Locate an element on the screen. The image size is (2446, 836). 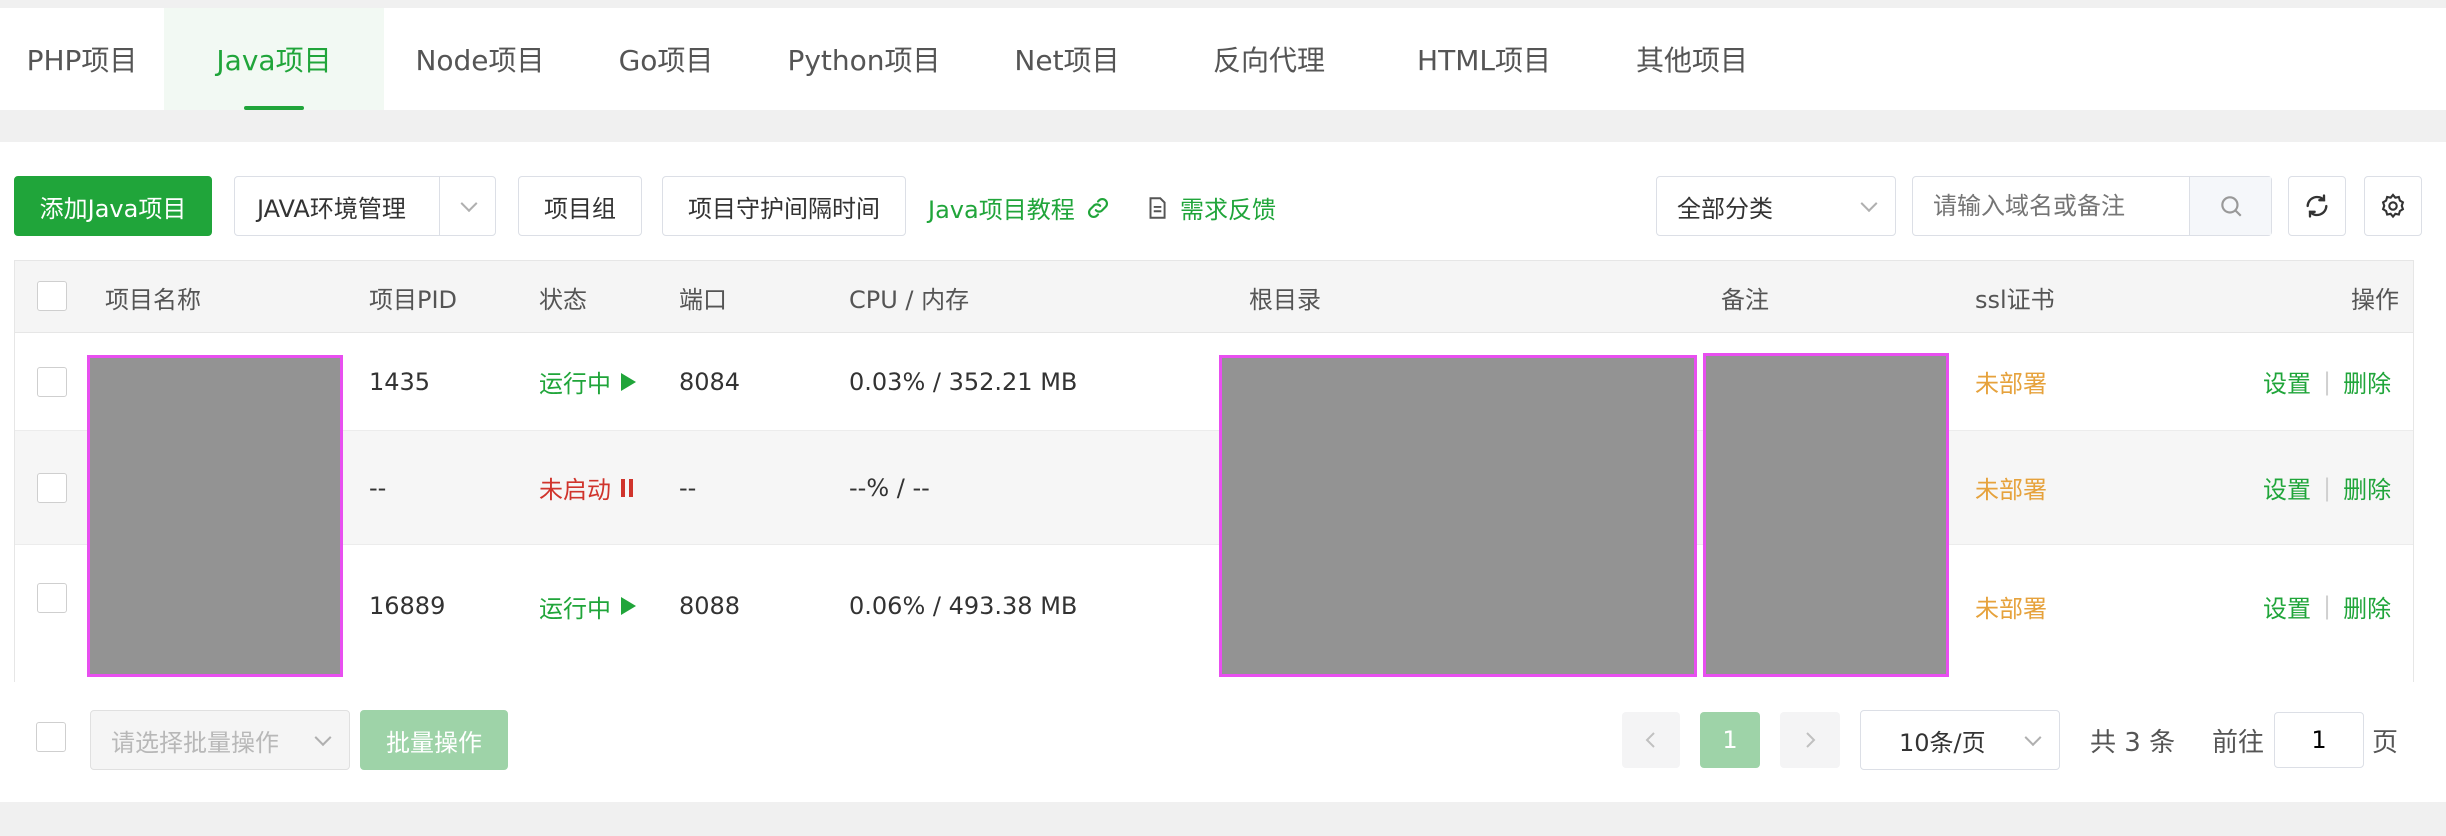
java-env-dropdown is located at coordinates (467, 206).